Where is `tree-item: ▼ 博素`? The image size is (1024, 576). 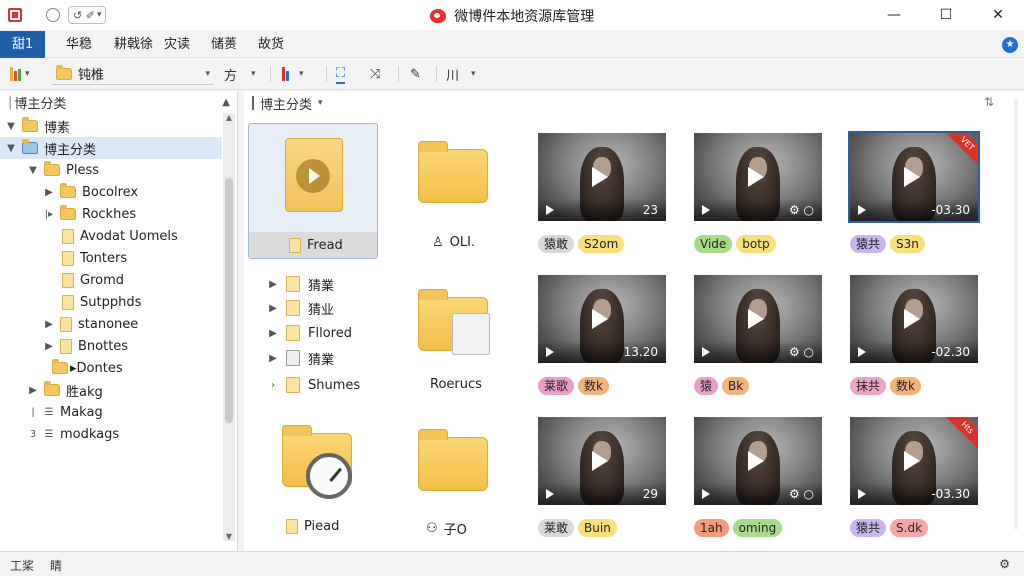
tree-item: ▼ 博素 is located at coordinates (38, 126).